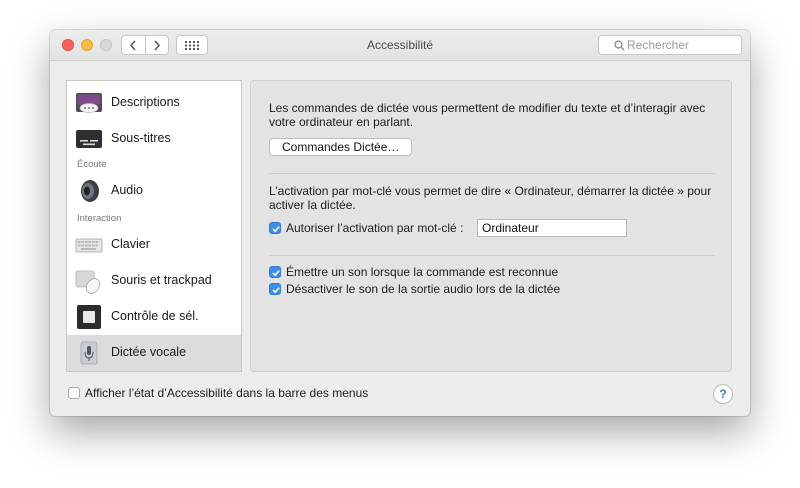 The image size is (800, 488). Describe the element at coordinates (68, 45) in the screenshot. I see `close-button` at that location.